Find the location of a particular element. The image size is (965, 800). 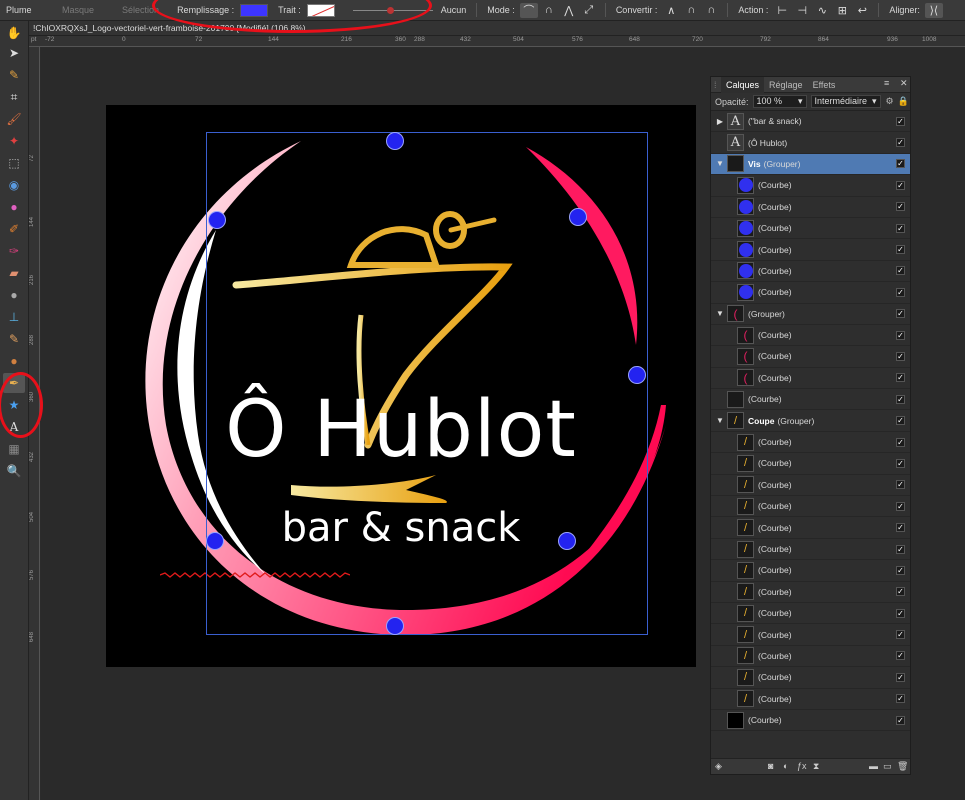

opacity-dropdown: 100 % ▾ is located at coordinates (779, 101).